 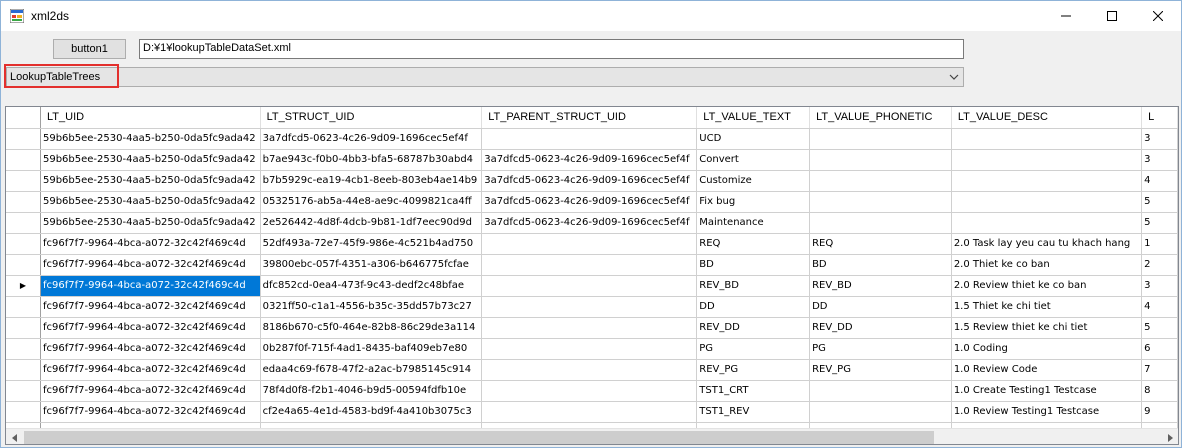 I want to click on grid-cell: 1.0 Coding, so click(x=1047, y=349).